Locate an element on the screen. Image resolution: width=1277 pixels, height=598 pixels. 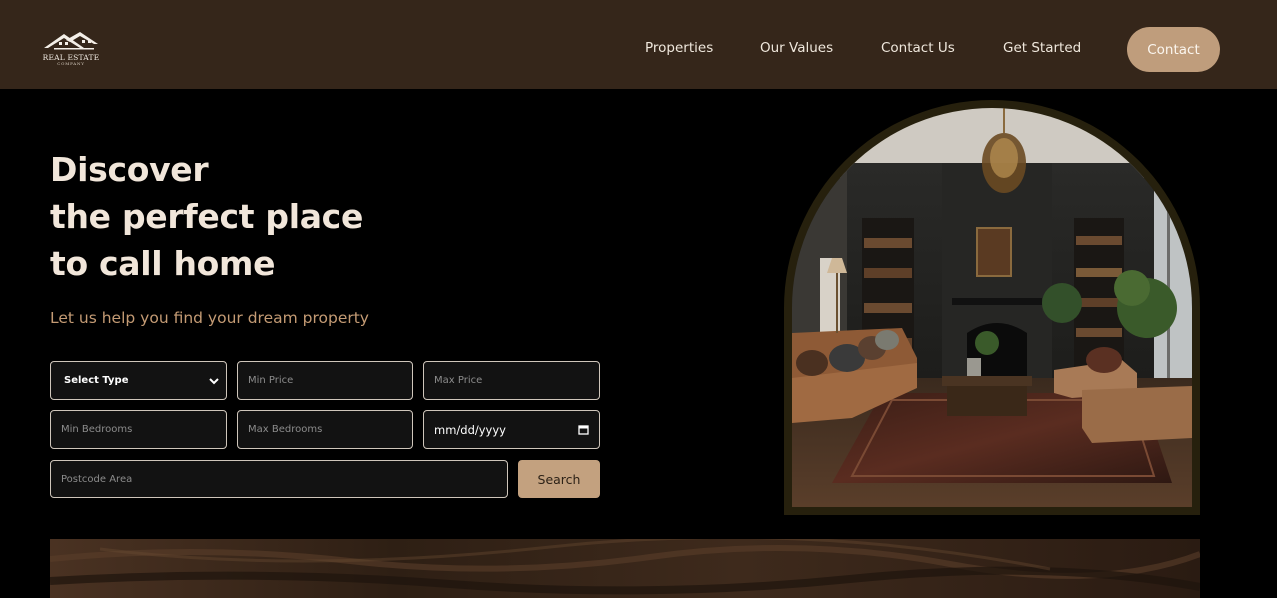
nav-link-contact-us: Contact Us is located at coordinates (918, 48).